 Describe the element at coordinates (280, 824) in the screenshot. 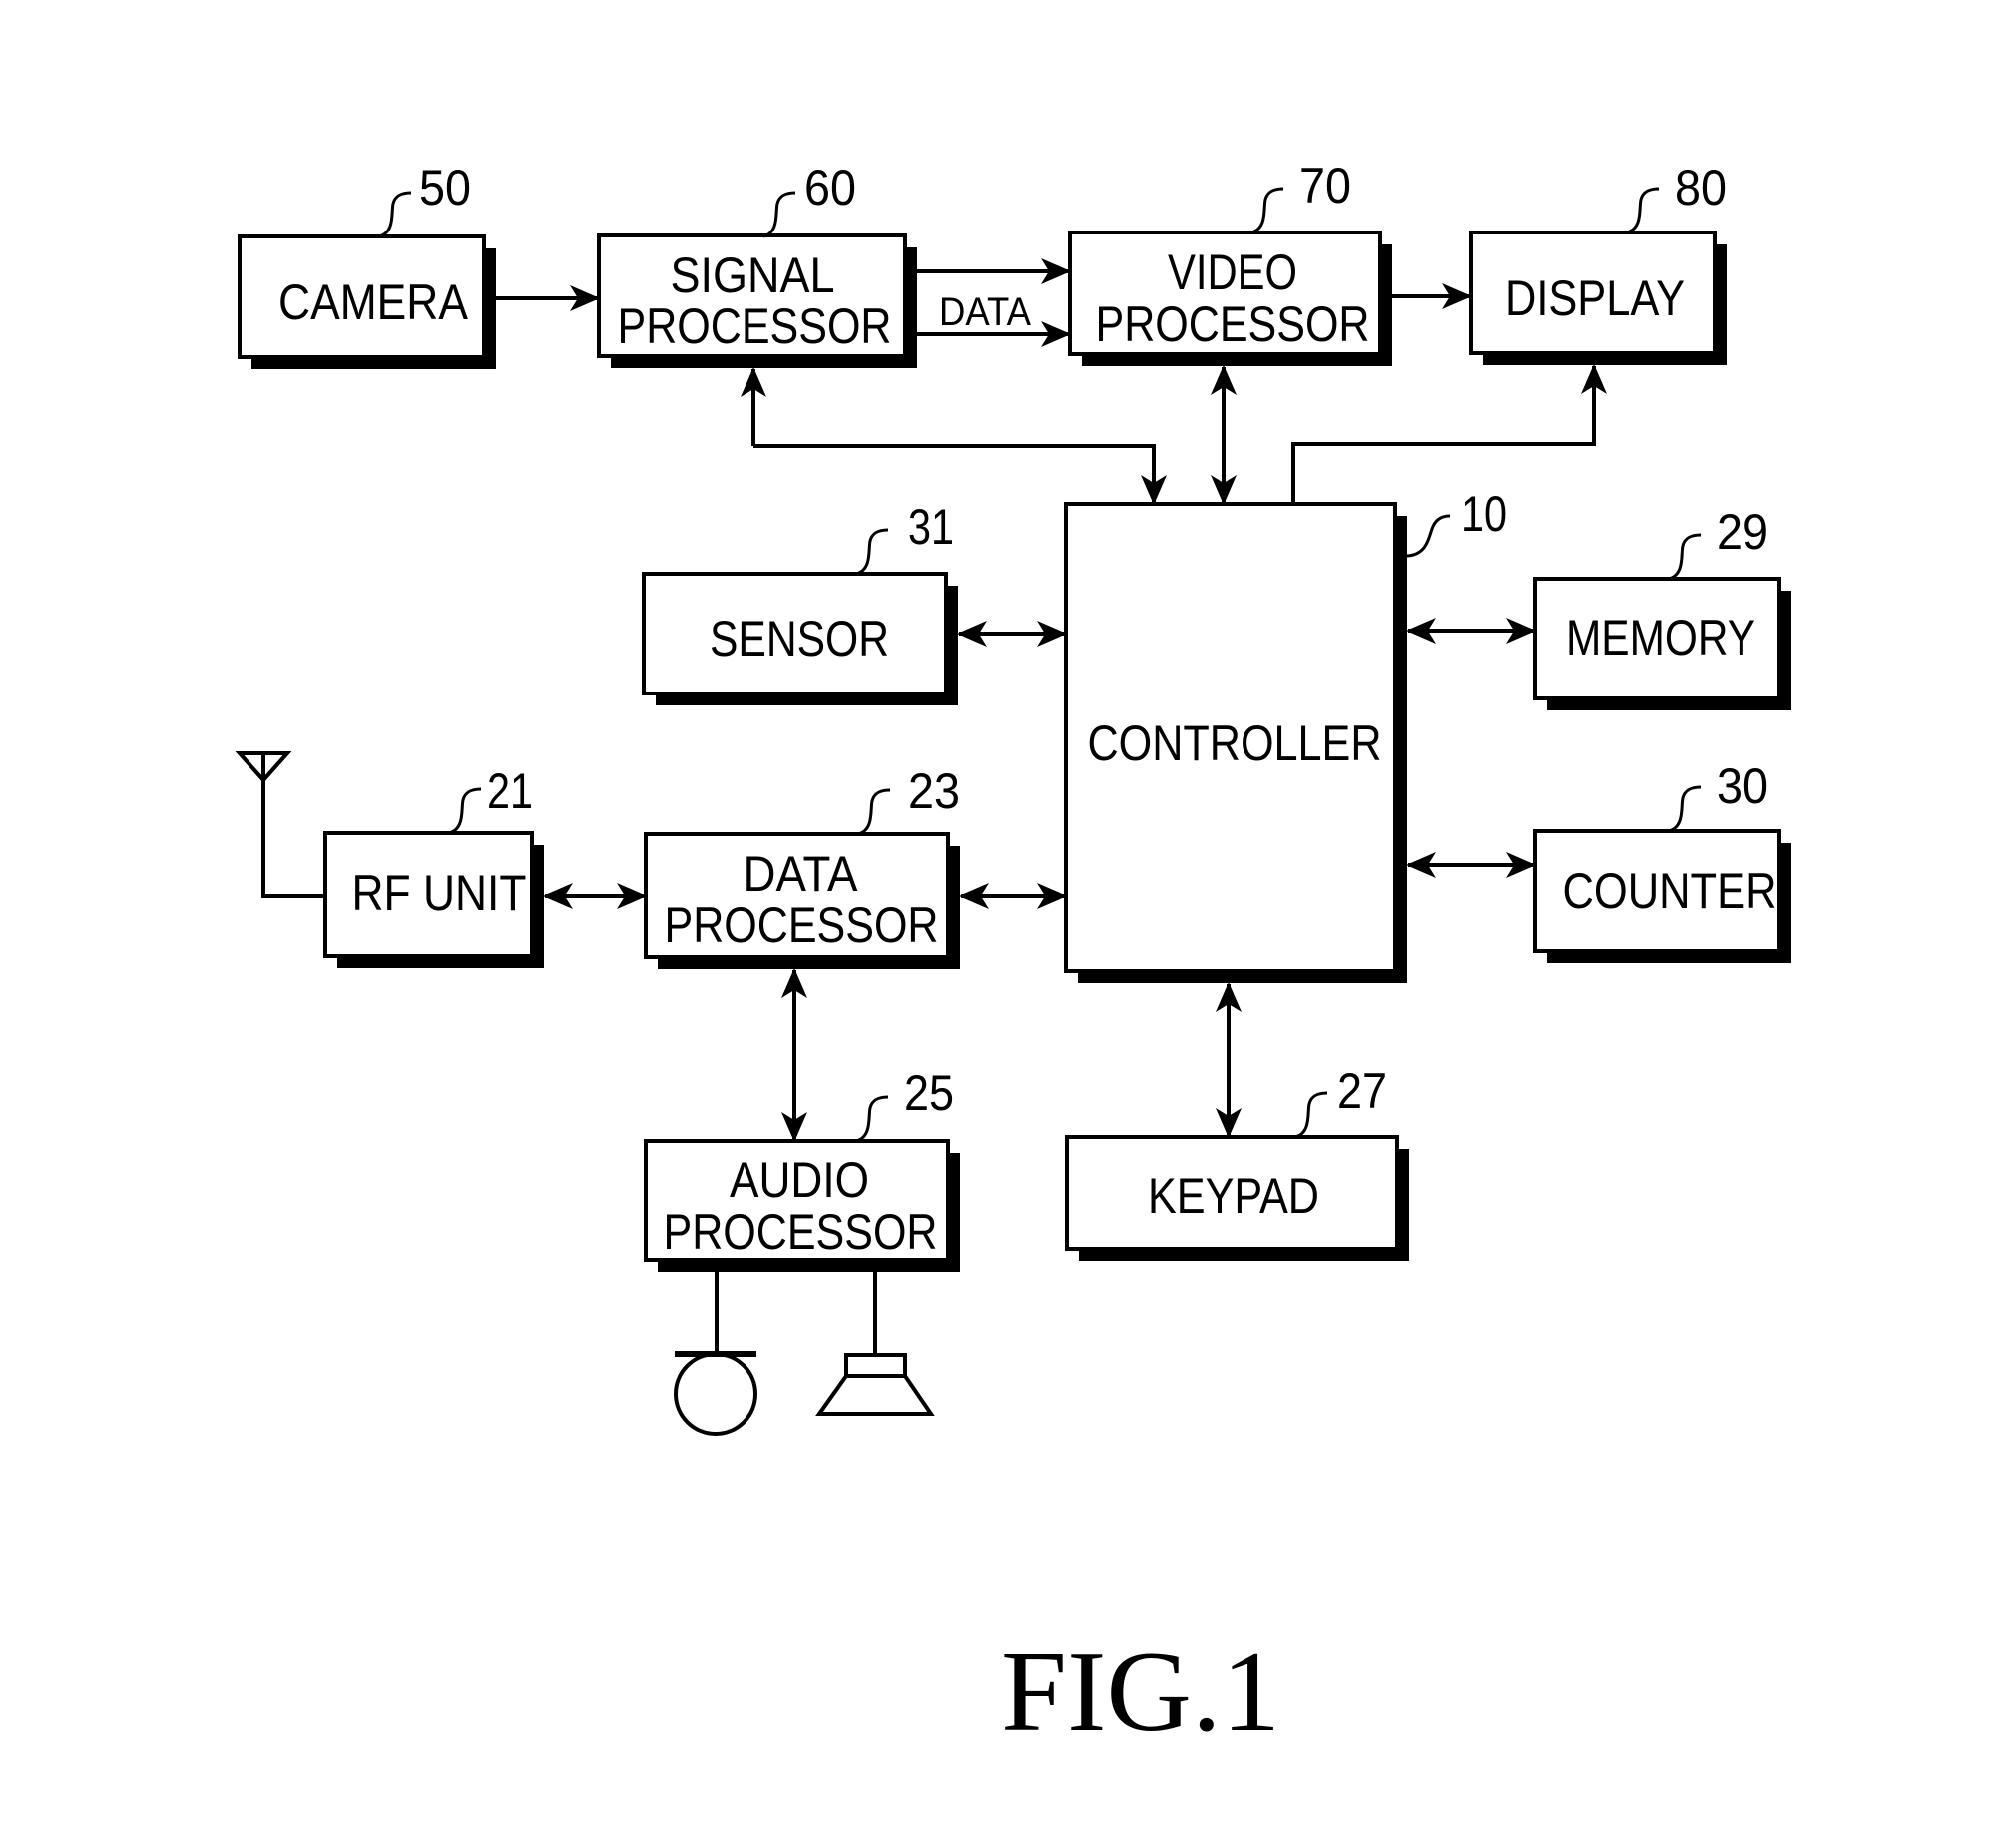

I see `antenna-icon` at that location.